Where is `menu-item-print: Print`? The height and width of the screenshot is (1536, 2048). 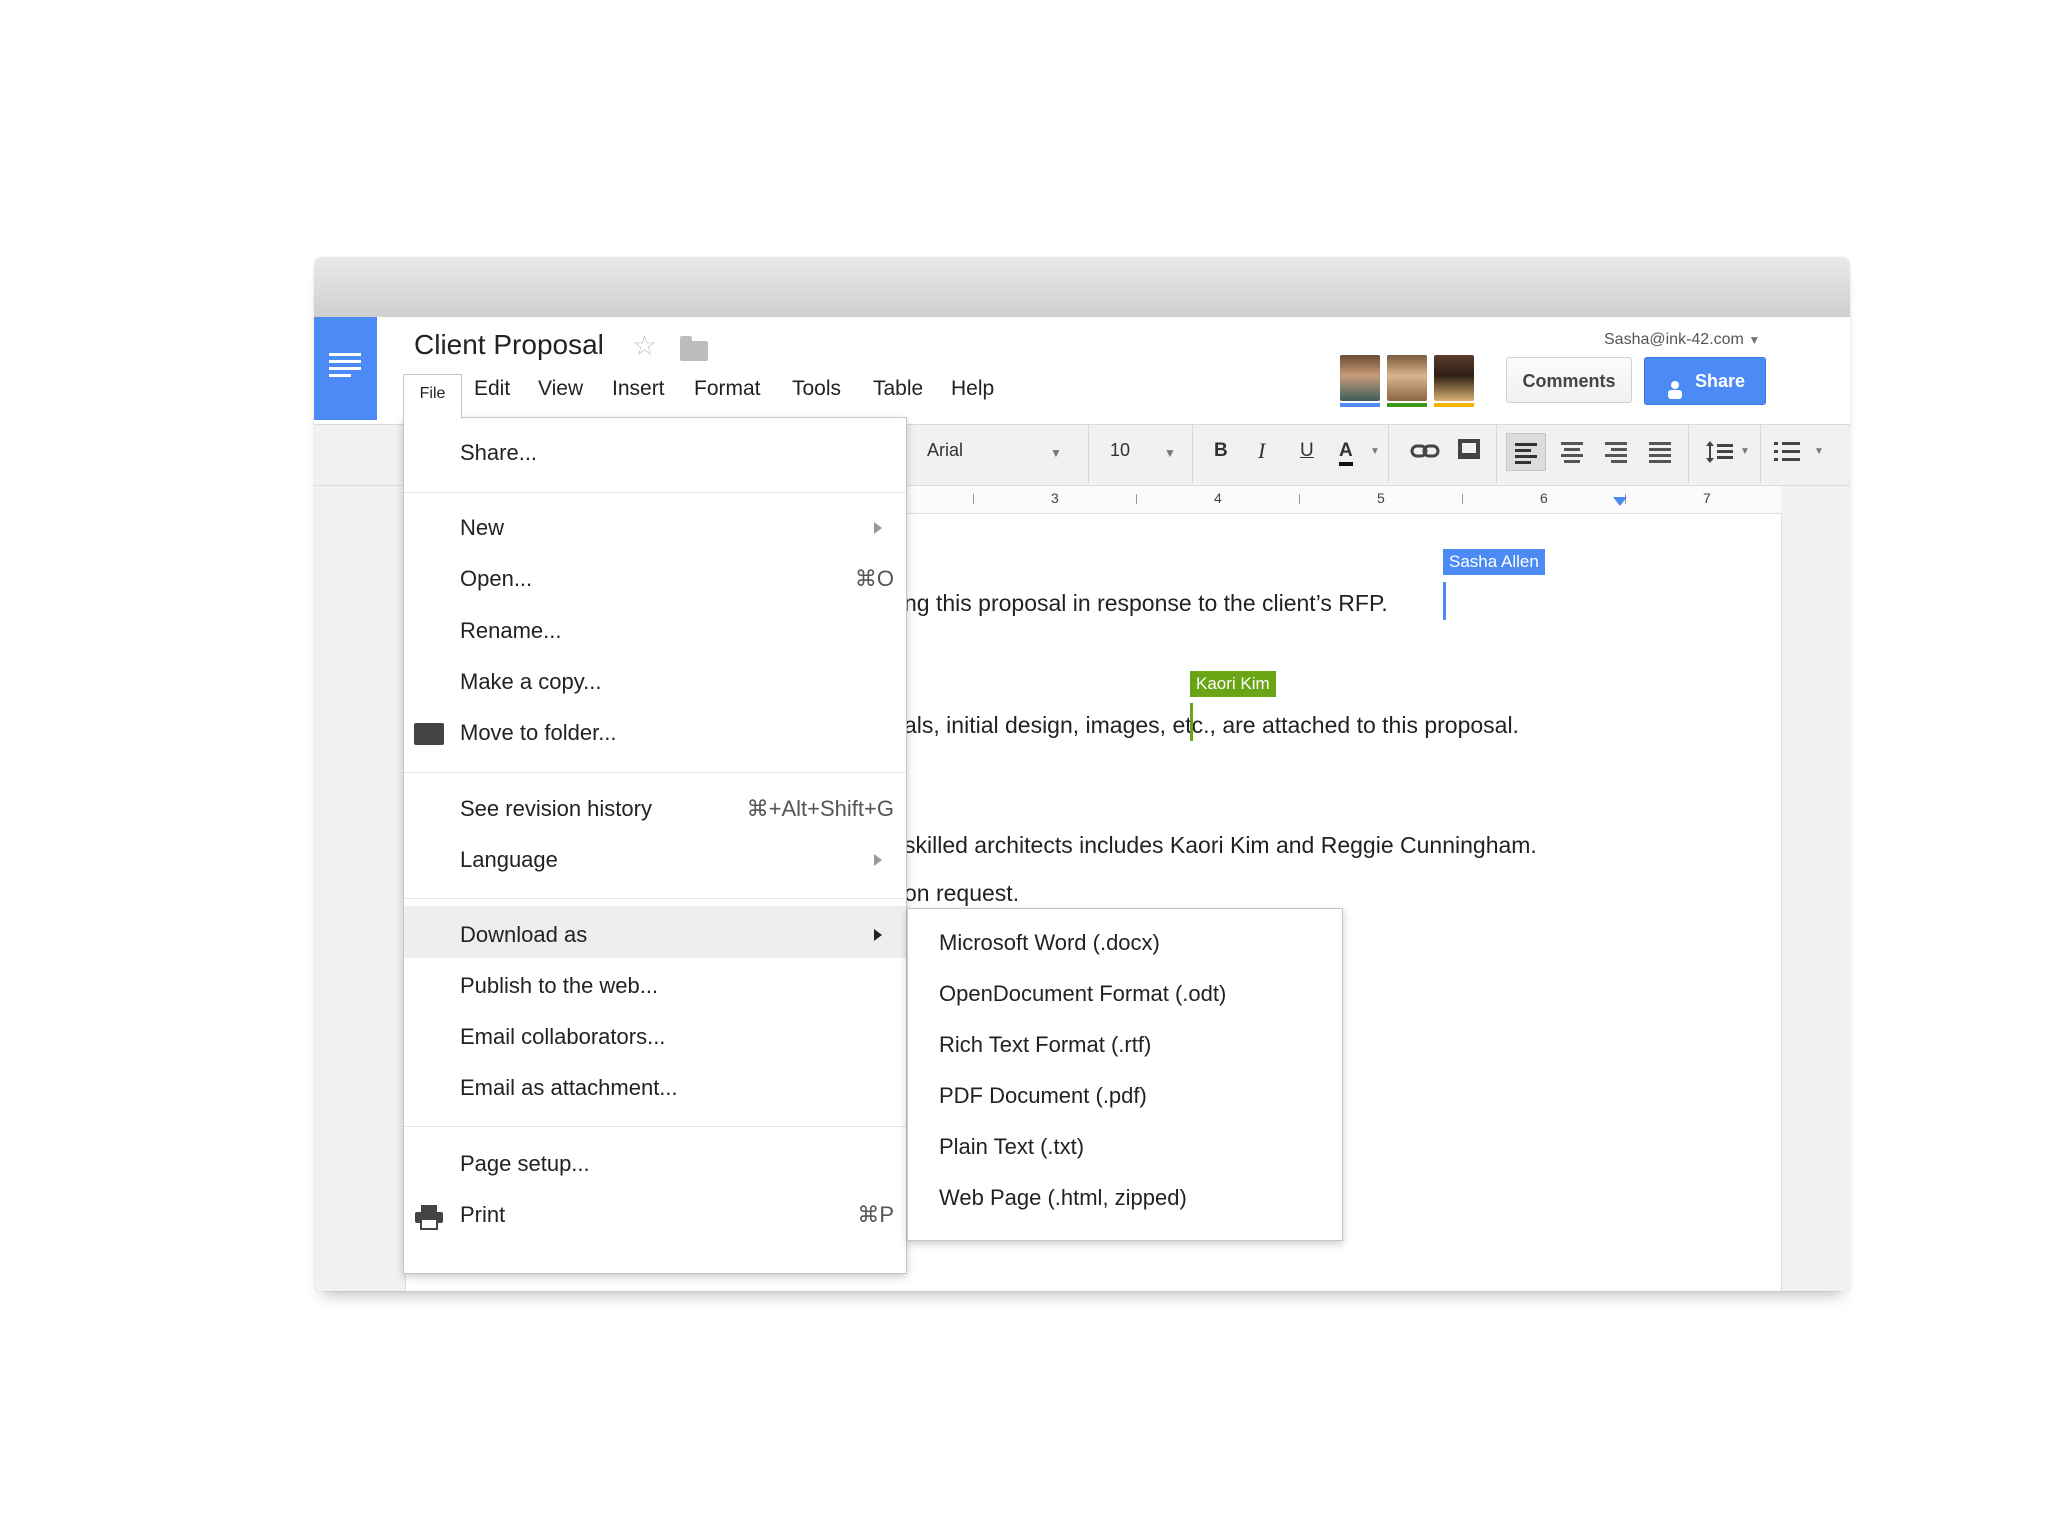 menu-item-print: Print is located at coordinates (482, 1215).